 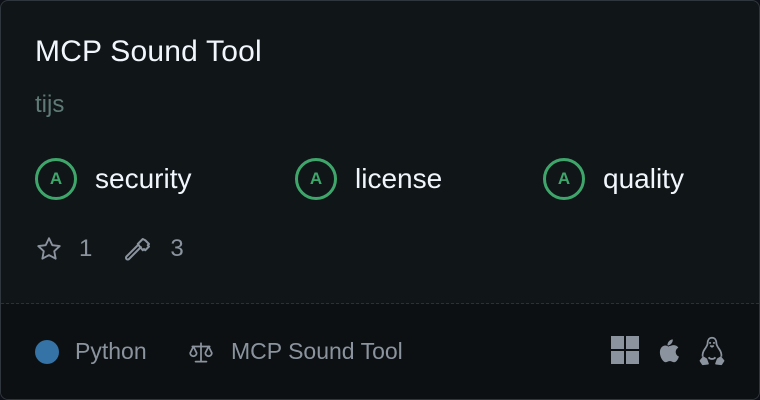 What do you see at coordinates (109, 249) in the screenshot?
I see `stats-row: 1 3` at bounding box center [109, 249].